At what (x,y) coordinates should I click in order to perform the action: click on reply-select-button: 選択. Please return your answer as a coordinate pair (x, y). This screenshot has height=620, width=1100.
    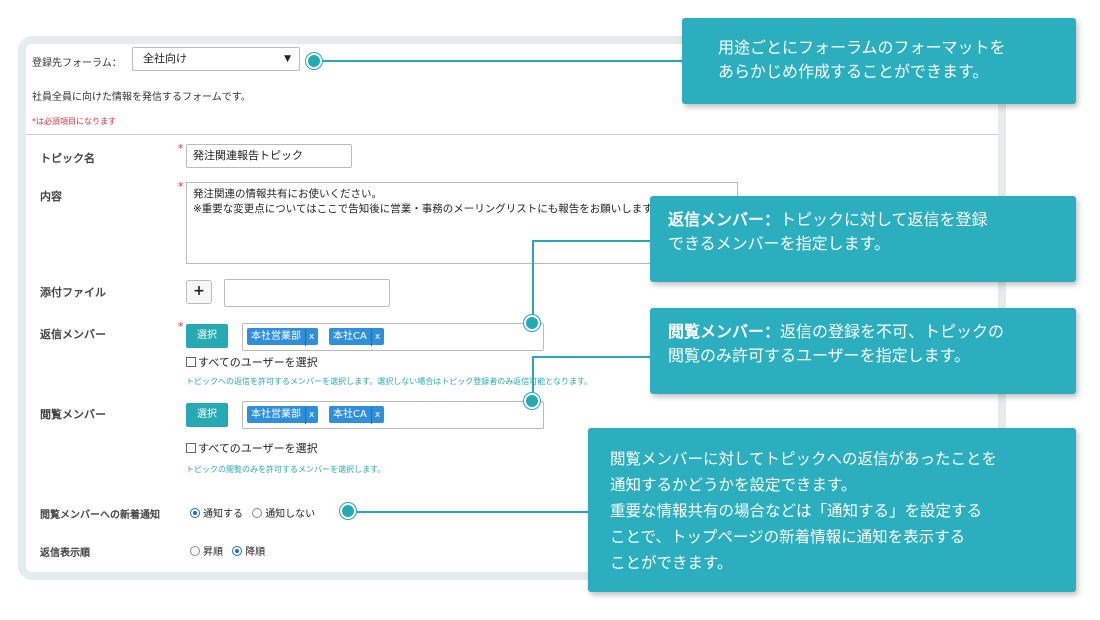
    Looking at the image, I should click on (207, 336).